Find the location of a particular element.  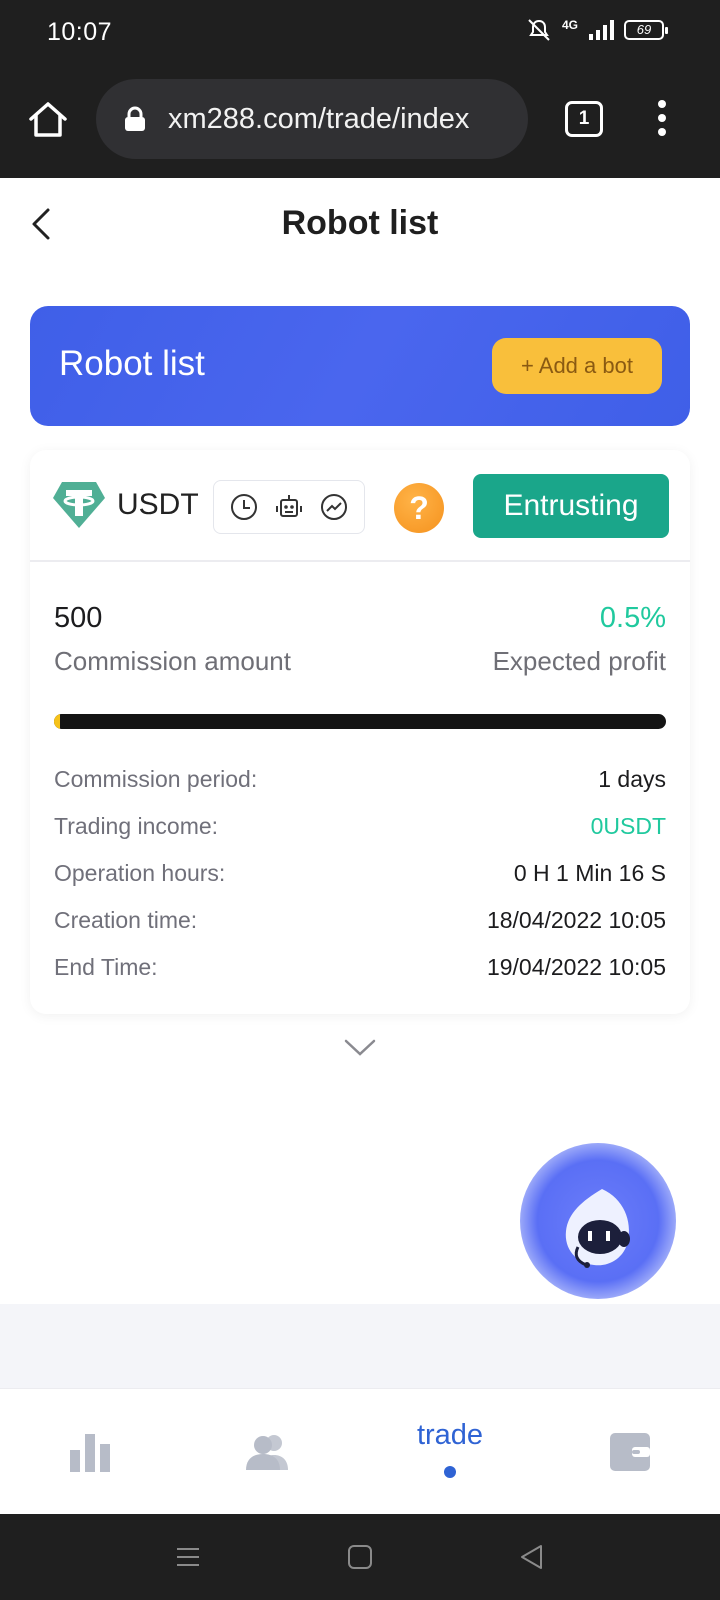

commission-amount-label: Commission amount is located at coordinates (172, 661).